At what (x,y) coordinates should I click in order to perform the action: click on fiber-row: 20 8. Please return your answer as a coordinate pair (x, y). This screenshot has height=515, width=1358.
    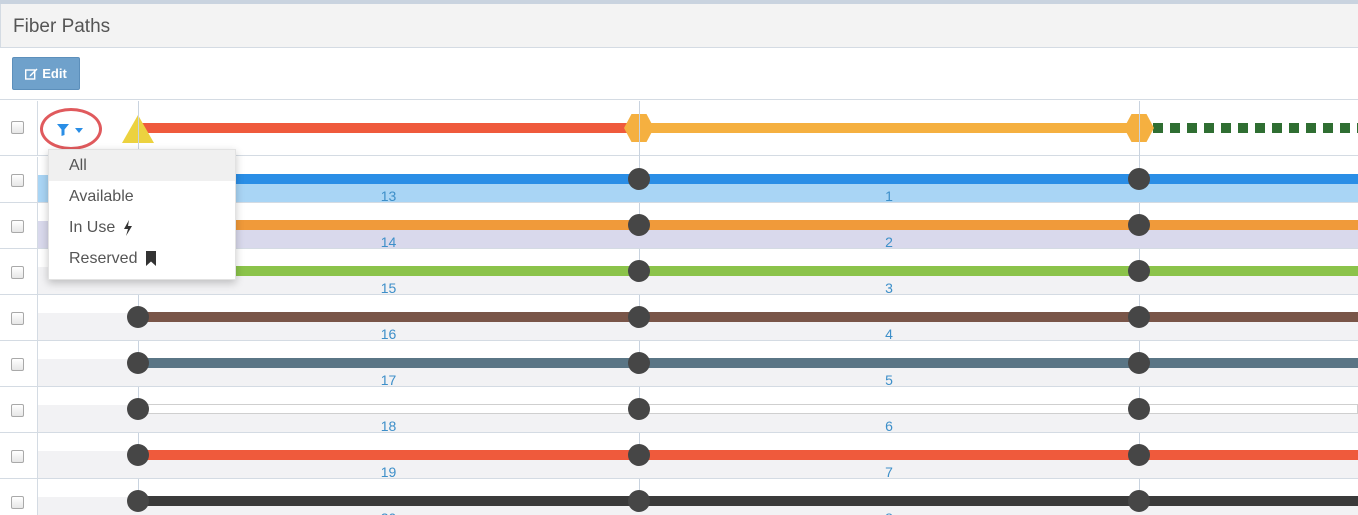
    Looking at the image, I should click on (679, 497).